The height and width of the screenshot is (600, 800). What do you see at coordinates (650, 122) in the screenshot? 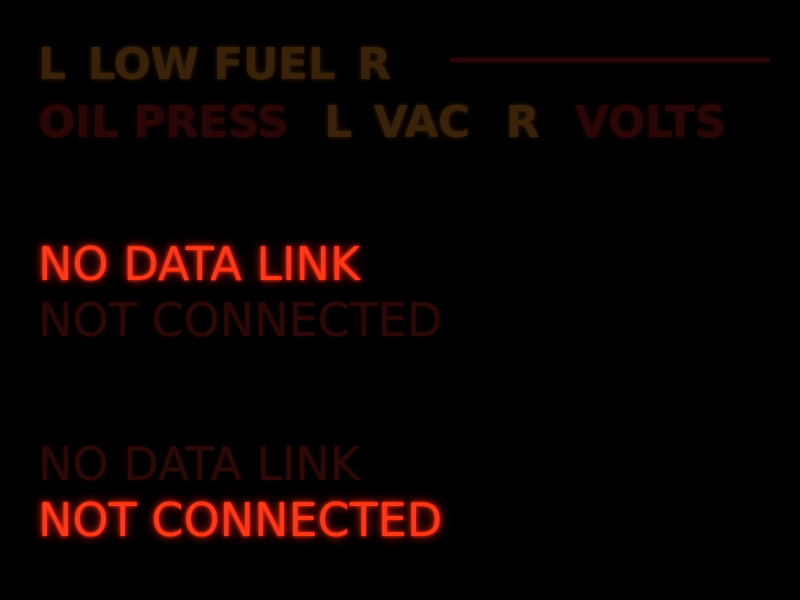
I see `volts-annunciator: VOLTS` at bounding box center [650, 122].